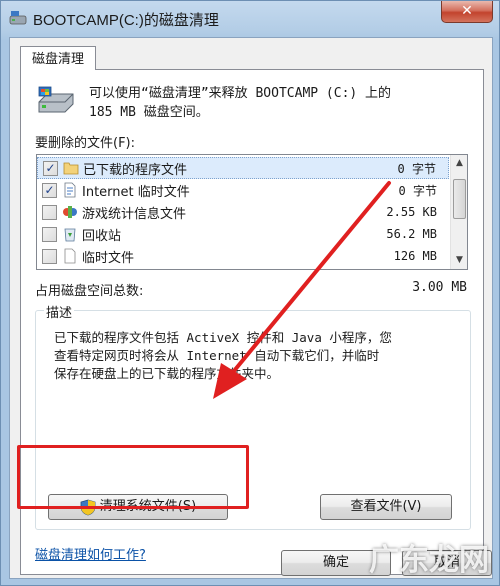 The image size is (500, 586). What do you see at coordinates (108, 258) in the screenshot?
I see `list-item-name: 临时文件` at bounding box center [108, 258].